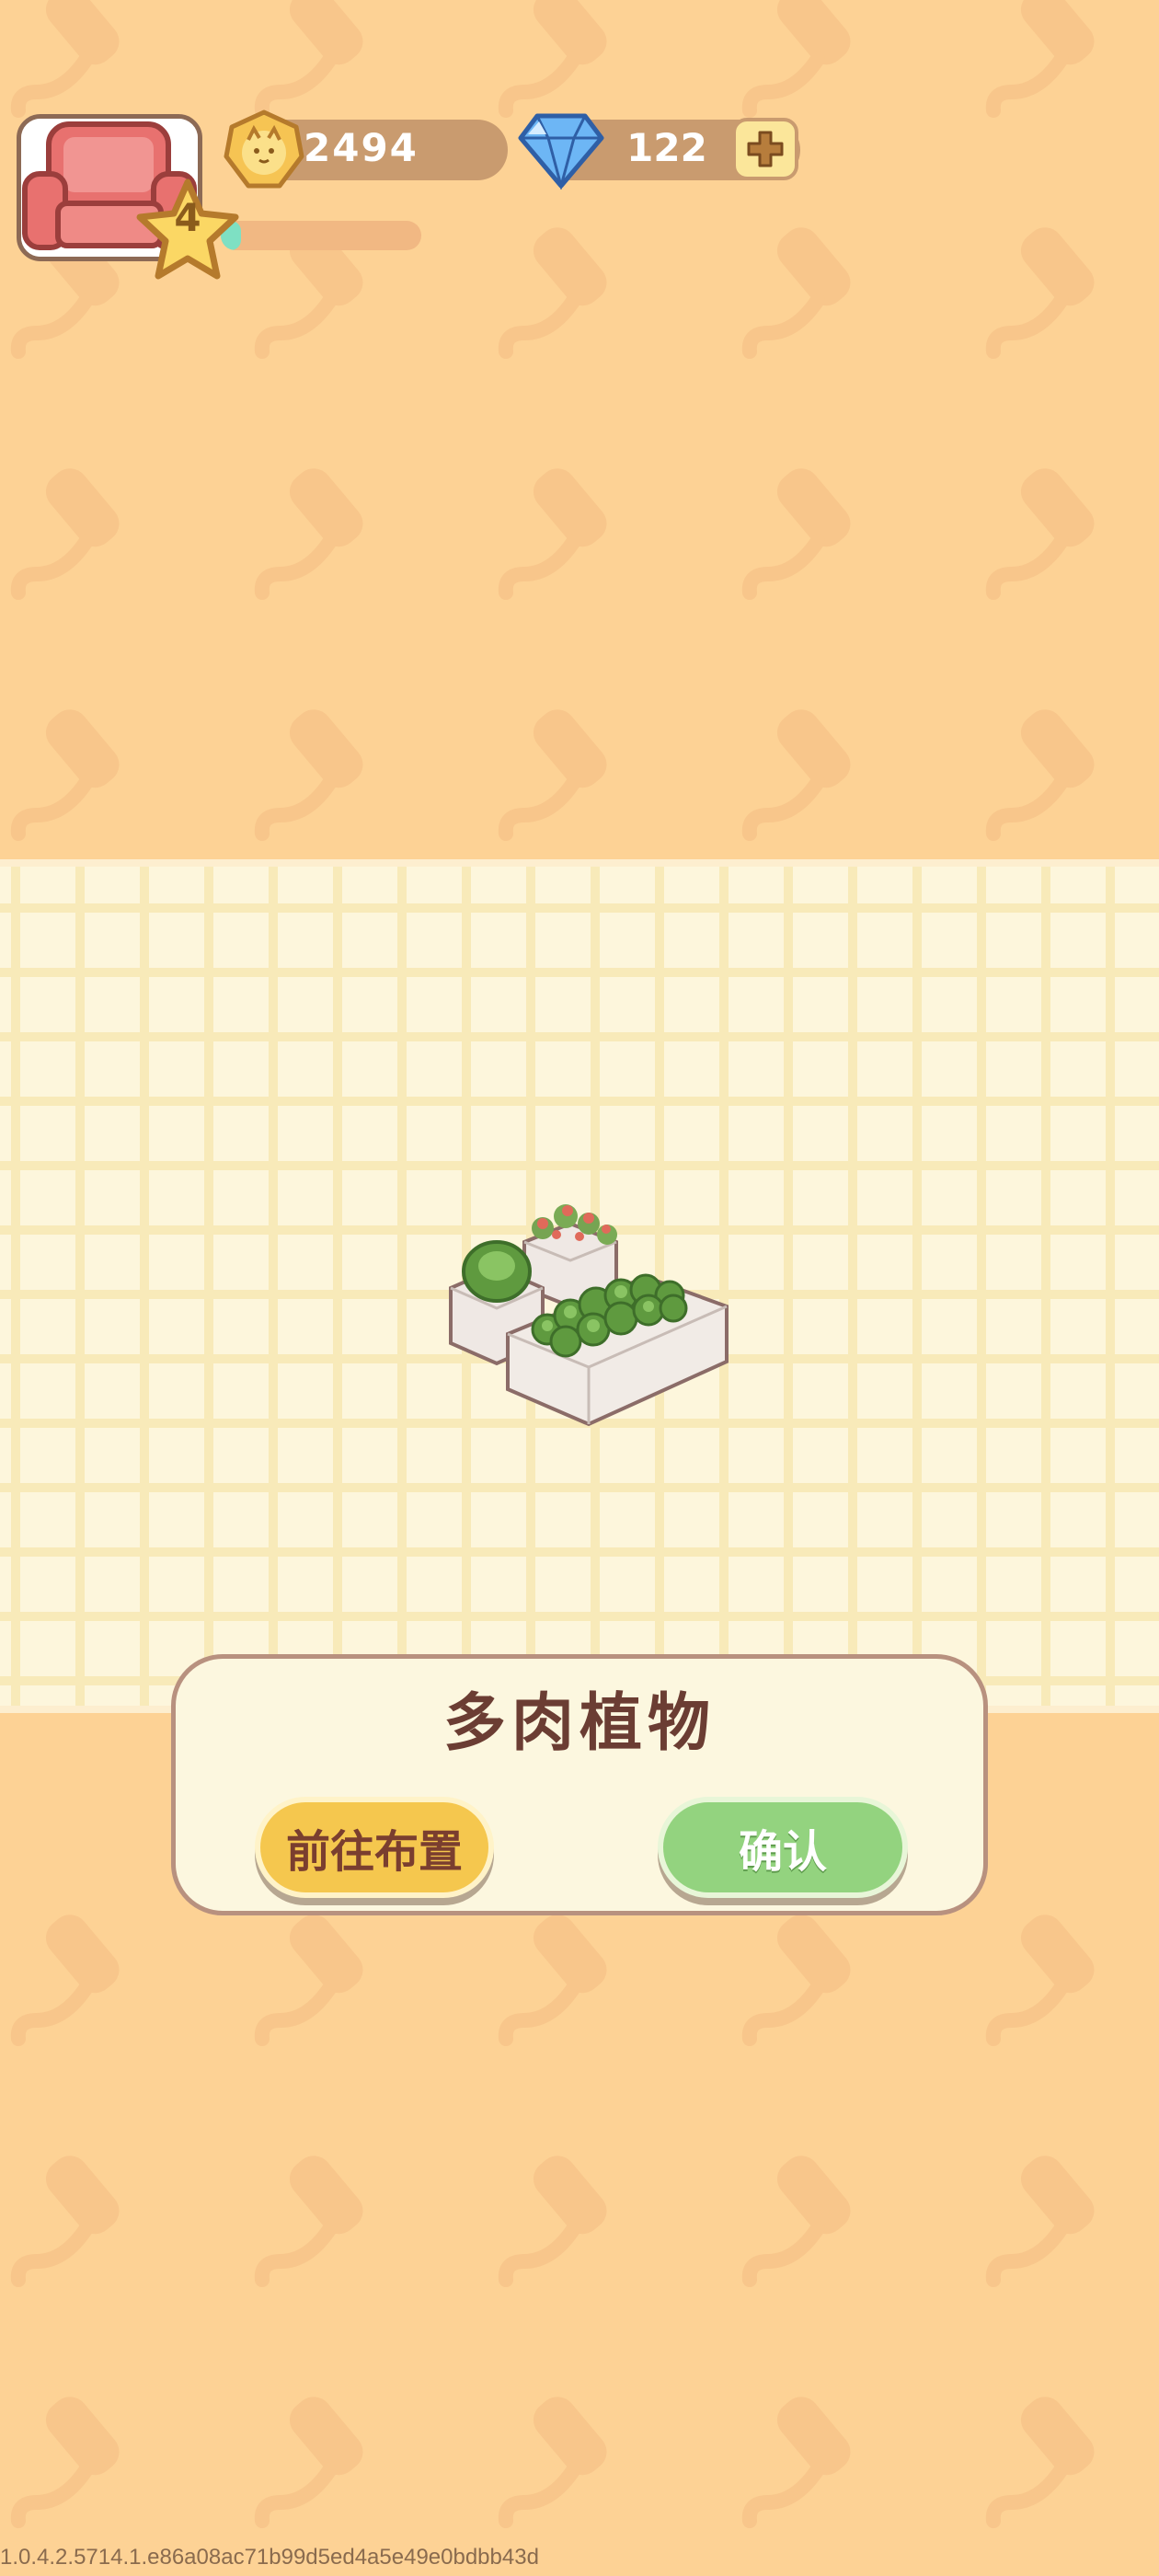 Image resolution: width=1159 pixels, height=2576 pixels. Describe the element at coordinates (666, 147) in the screenshot. I see `gem-value: 122` at that location.